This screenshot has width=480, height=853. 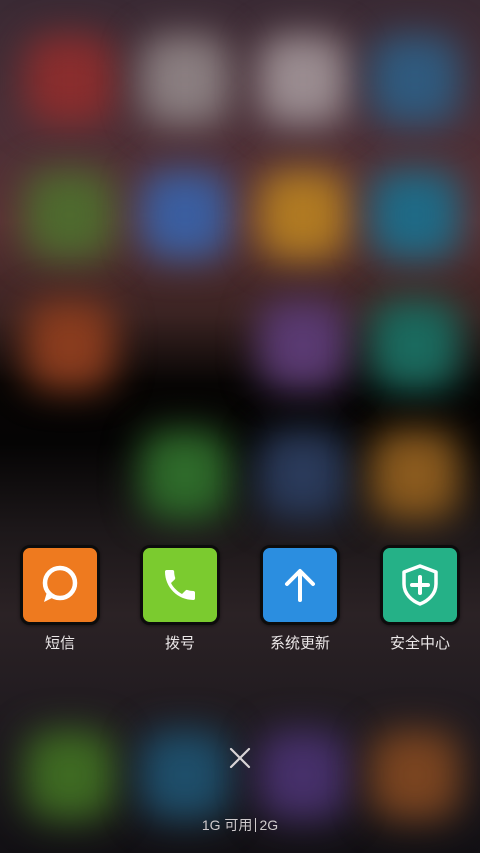 What do you see at coordinates (59, 643) in the screenshot?
I see `app-label: 短信` at bounding box center [59, 643].